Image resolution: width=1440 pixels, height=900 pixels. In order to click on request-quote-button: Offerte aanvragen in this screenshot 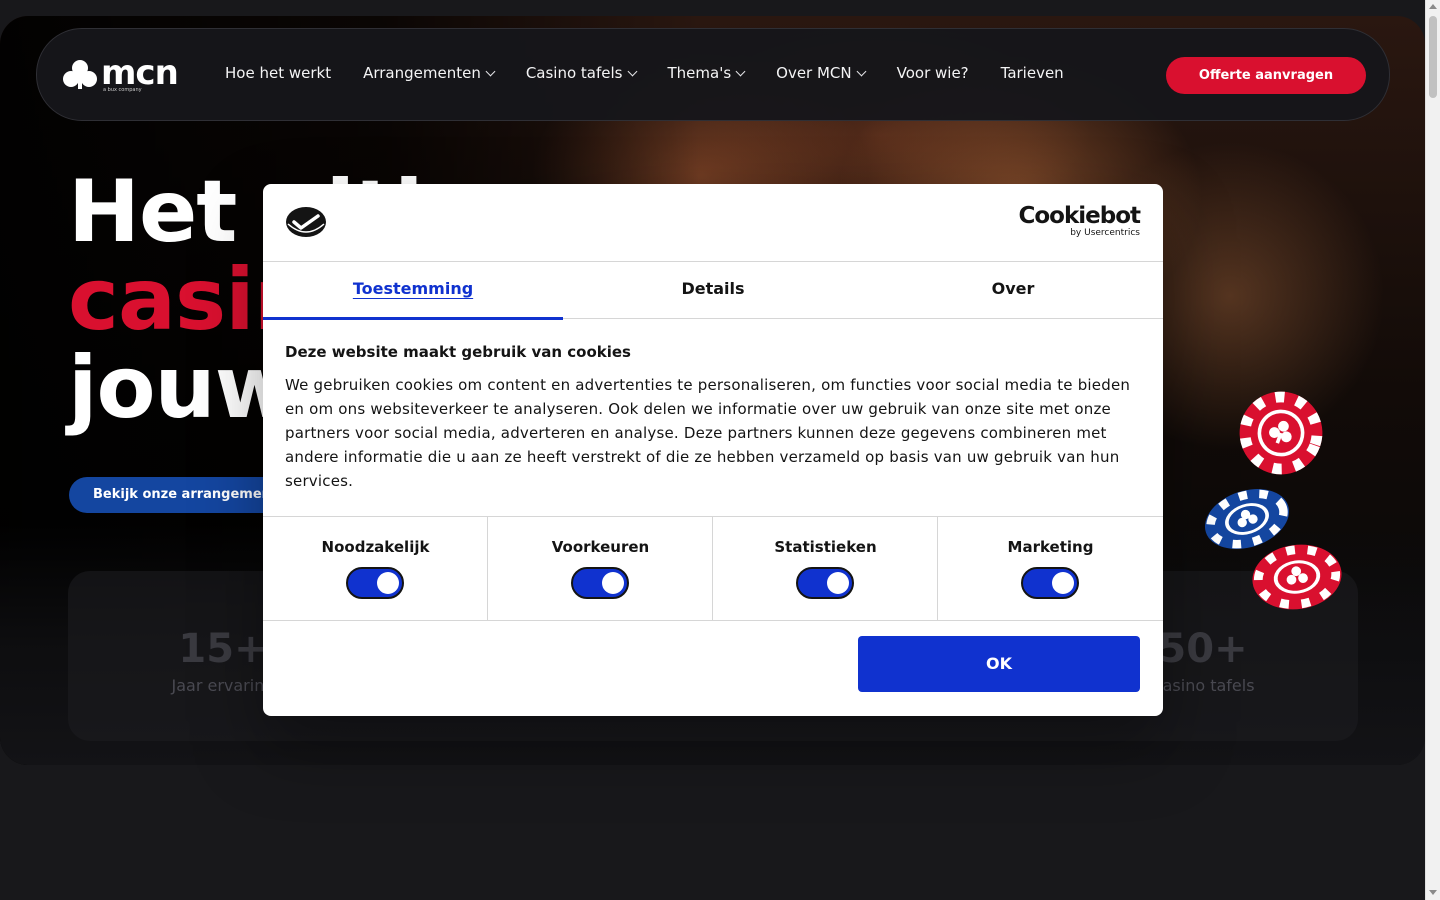, I will do `click(1266, 75)`.